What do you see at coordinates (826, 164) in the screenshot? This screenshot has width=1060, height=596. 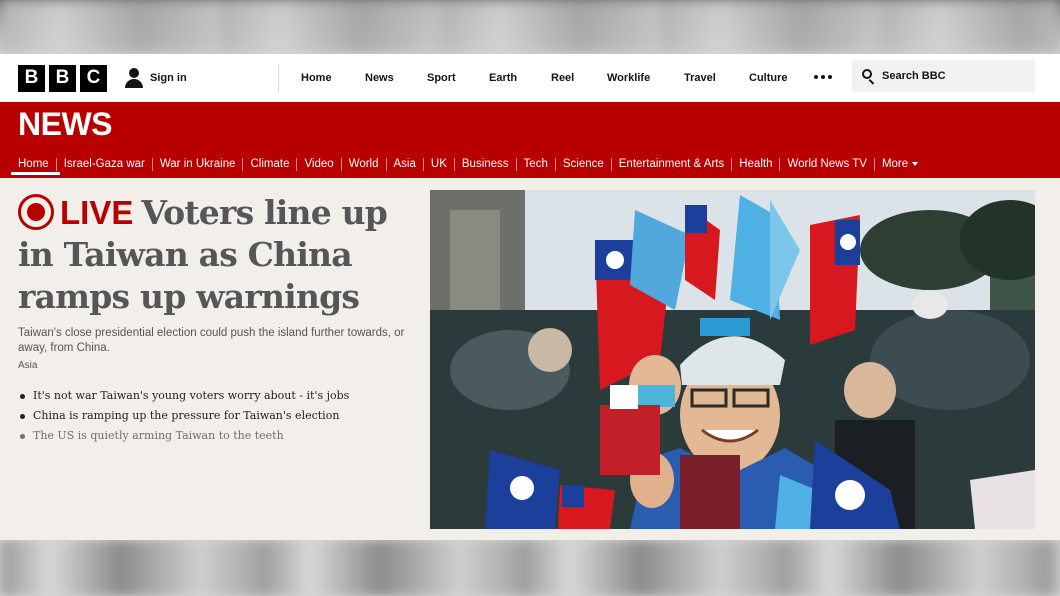 I see `news-nav-world-news-tv: World News TV` at bounding box center [826, 164].